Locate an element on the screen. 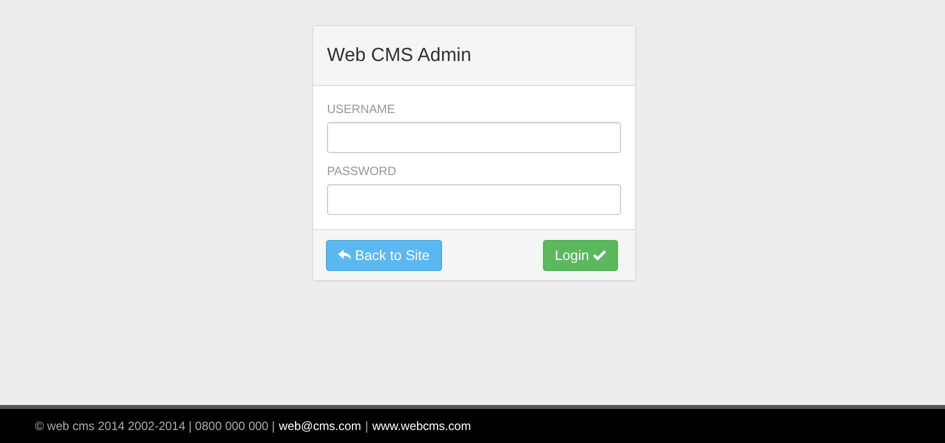 The image size is (945, 443). email-link: web@cms.com is located at coordinates (320, 426).